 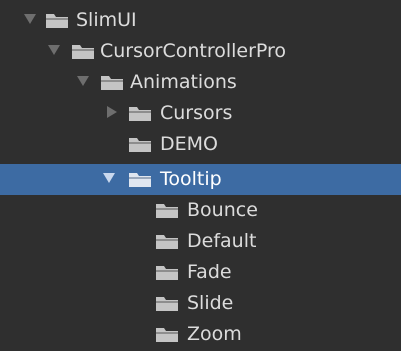 I want to click on tree-item-label: DEMO, so click(x=189, y=144).